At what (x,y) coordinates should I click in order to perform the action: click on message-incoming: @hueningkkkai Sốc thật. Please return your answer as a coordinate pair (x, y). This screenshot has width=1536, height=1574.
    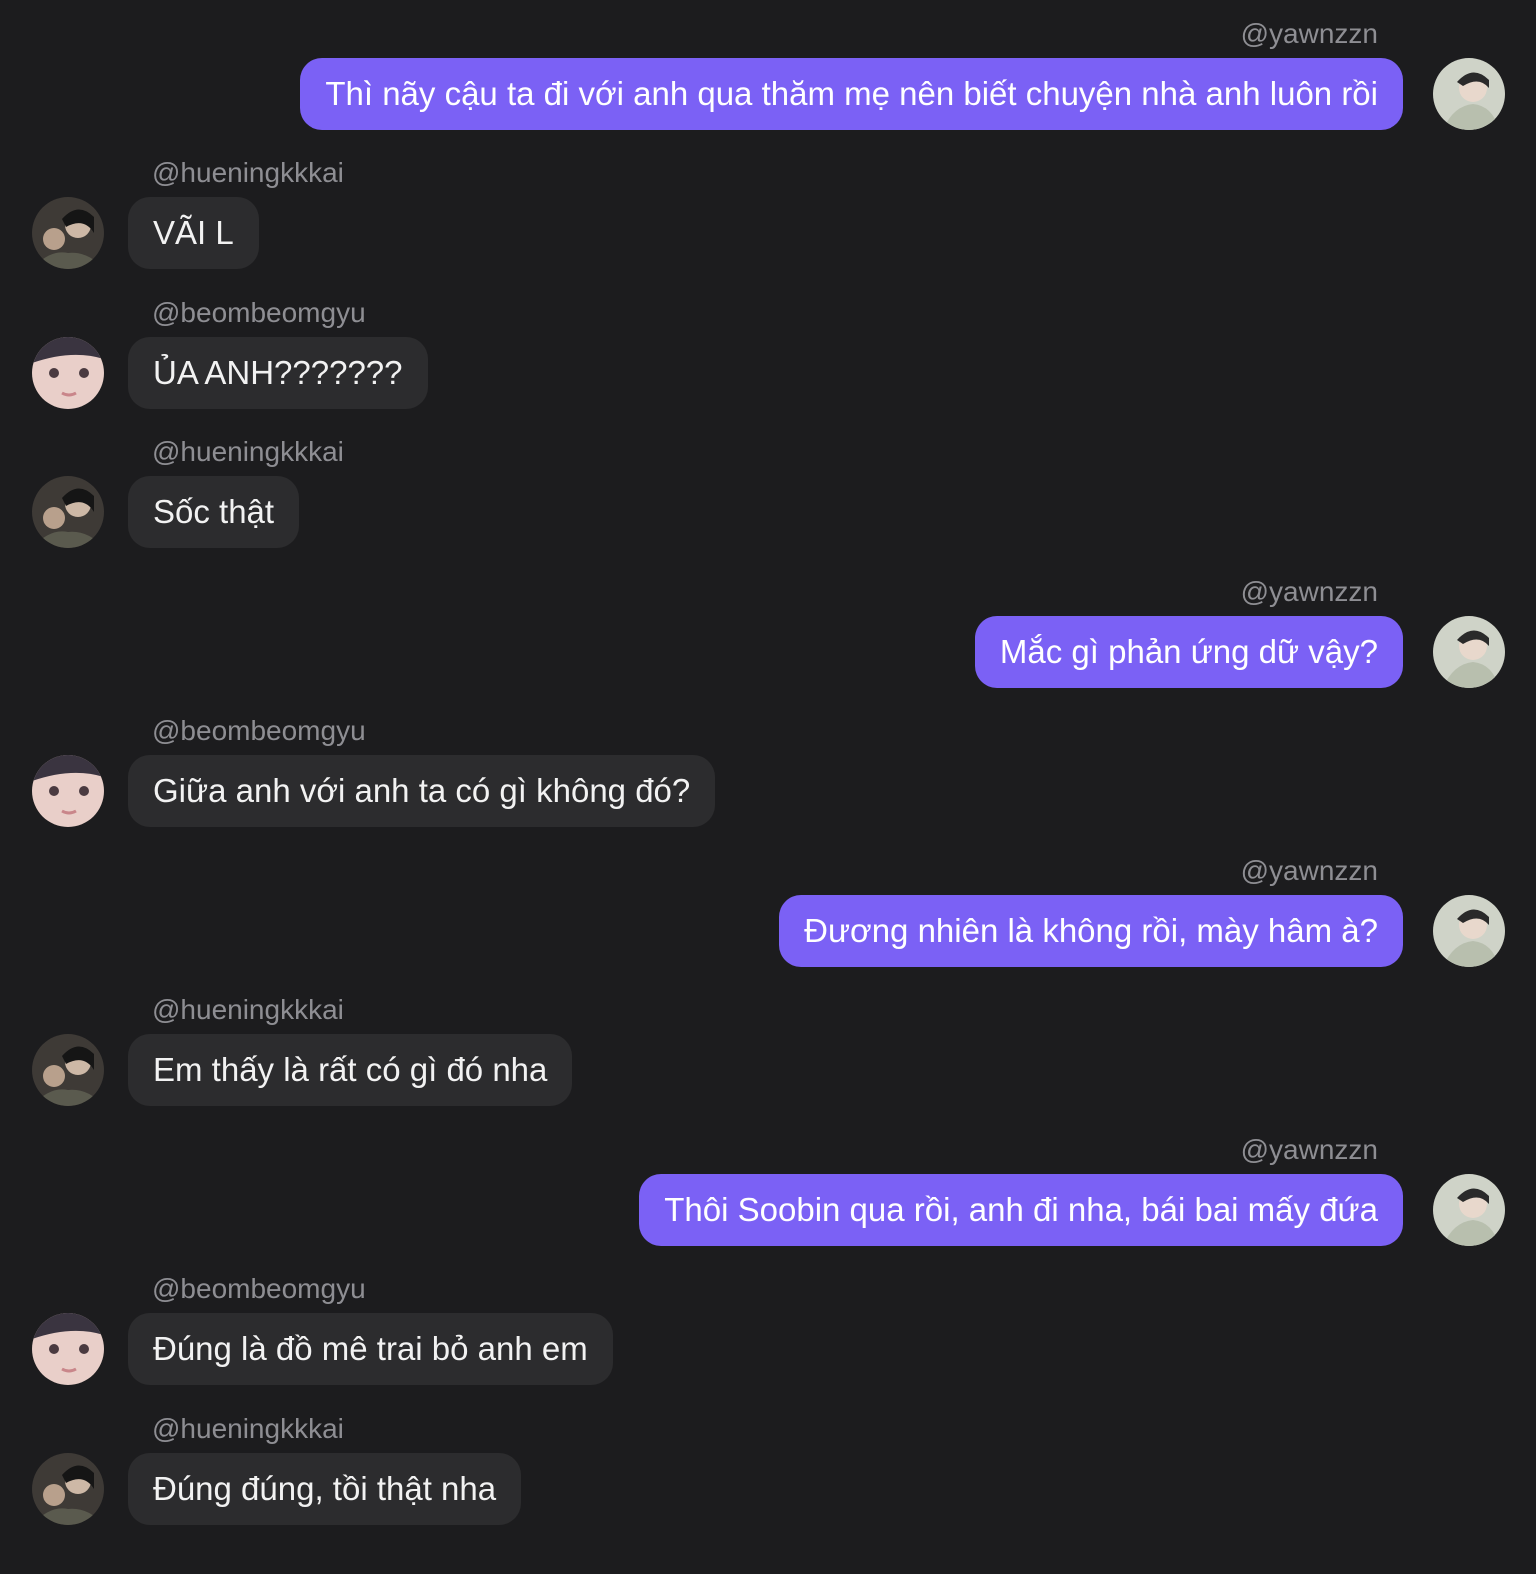
    Looking at the image, I should click on (768, 493).